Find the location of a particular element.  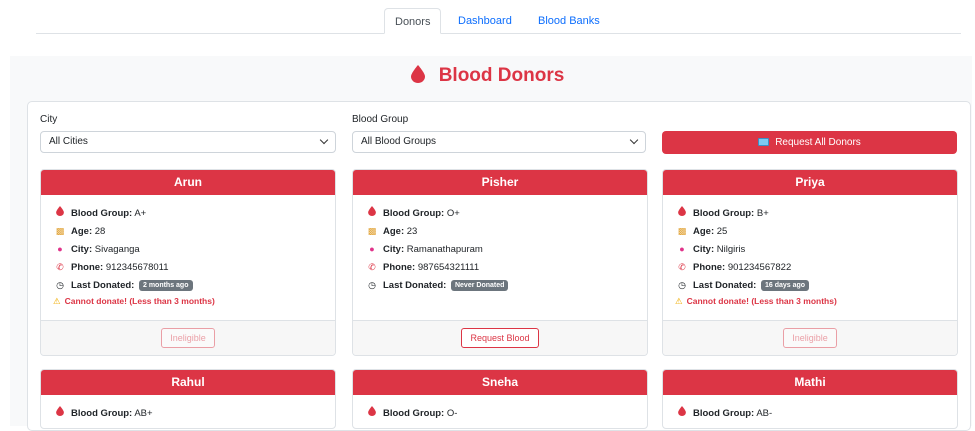

request-all-donors-button: Request All Donors is located at coordinates (809, 142).